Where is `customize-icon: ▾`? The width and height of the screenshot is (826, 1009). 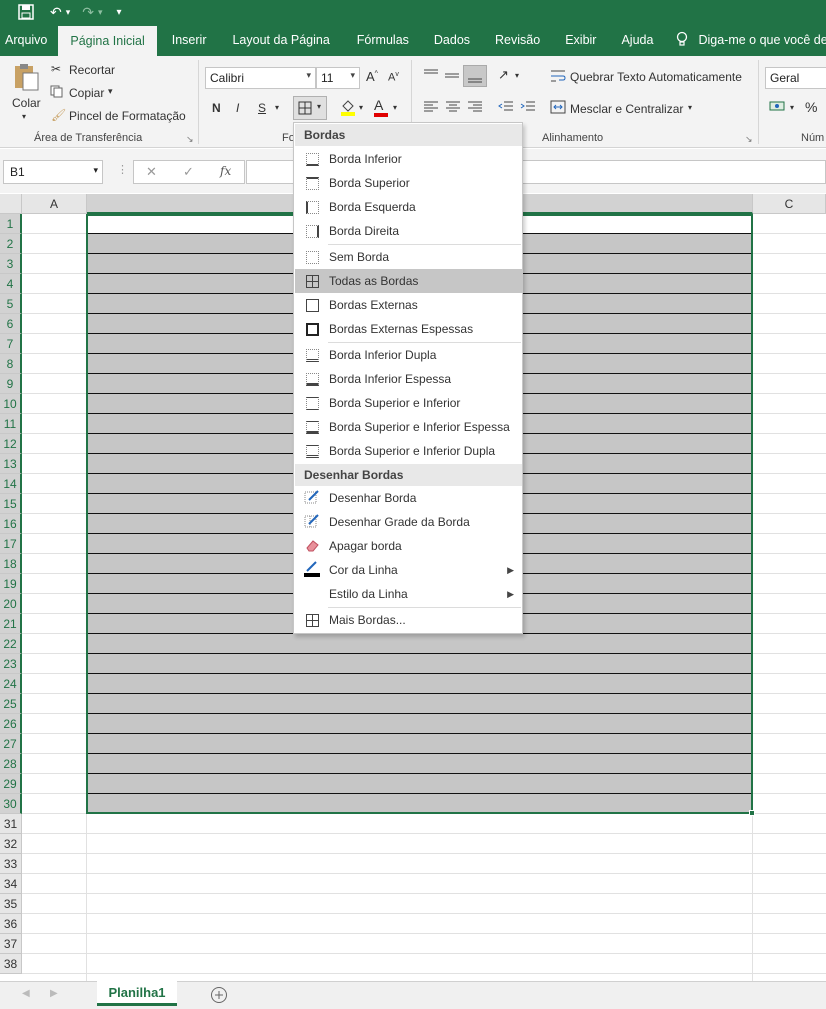
customize-icon: ▾ is located at coordinates (119, 12).